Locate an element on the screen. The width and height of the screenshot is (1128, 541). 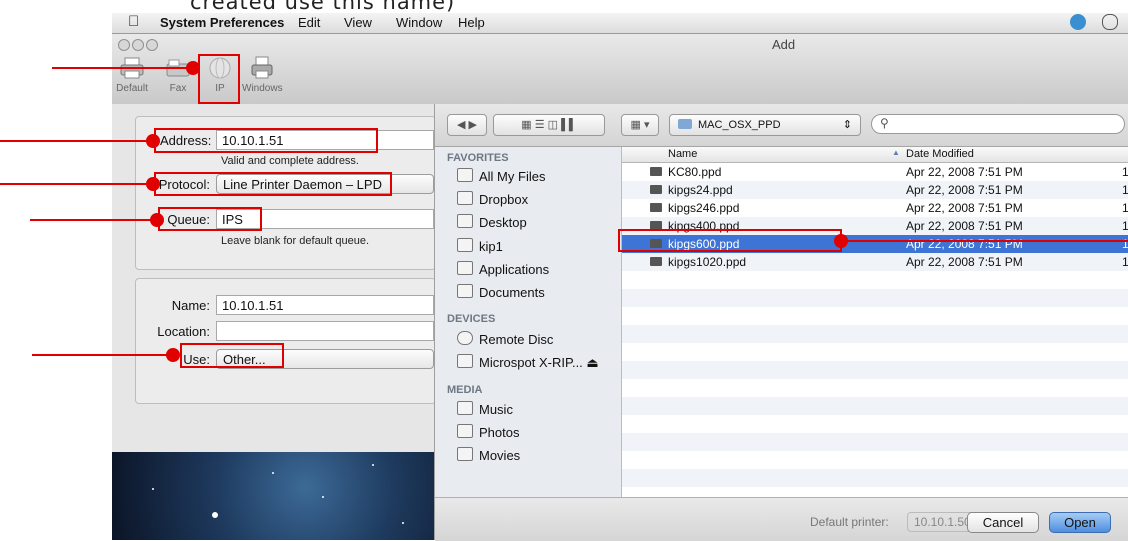
column-date-modified: Date Modified is located at coordinates (940, 154).